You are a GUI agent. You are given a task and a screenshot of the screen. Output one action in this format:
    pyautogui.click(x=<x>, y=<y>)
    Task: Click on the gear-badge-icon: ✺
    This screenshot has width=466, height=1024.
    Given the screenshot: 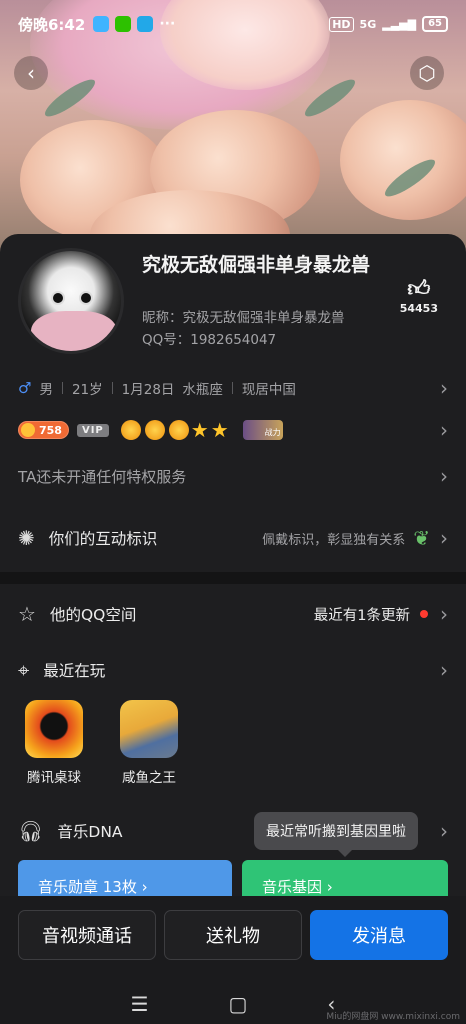 What is the action you would take?
    pyautogui.click(x=26, y=538)
    